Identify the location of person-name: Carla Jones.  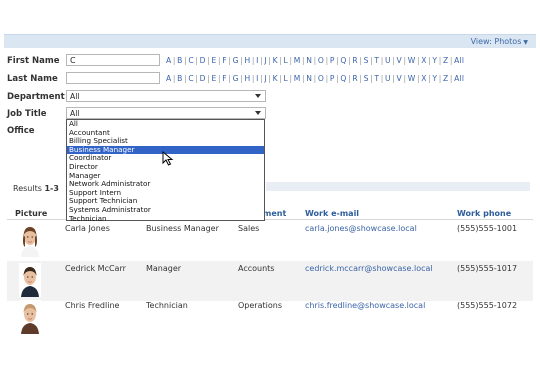
(87, 228).